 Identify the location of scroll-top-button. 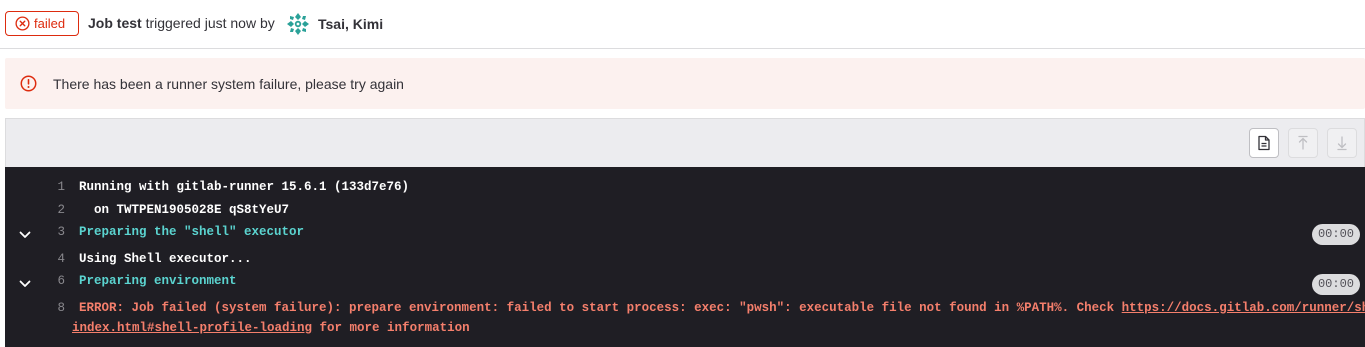
(1303, 143).